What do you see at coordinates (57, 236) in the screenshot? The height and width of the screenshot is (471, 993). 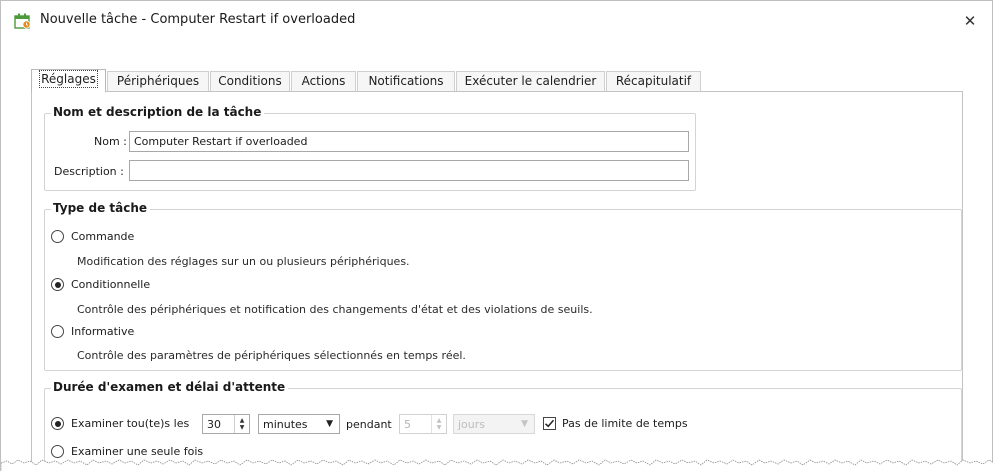 I see `radio-commande` at bounding box center [57, 236].